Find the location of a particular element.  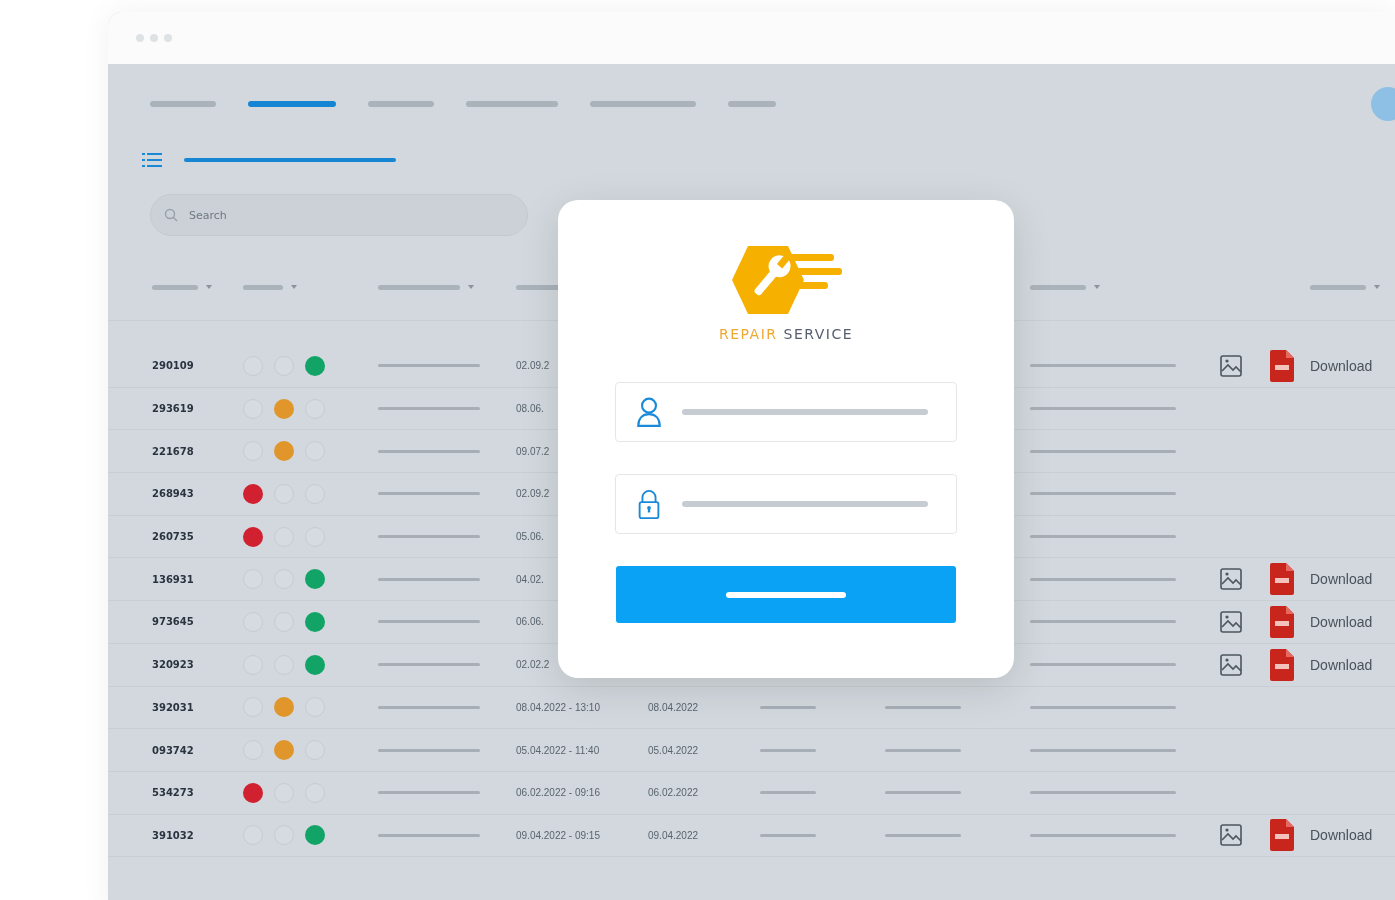

date-text: 05.04.2022 is located at coordinates (673, 750).